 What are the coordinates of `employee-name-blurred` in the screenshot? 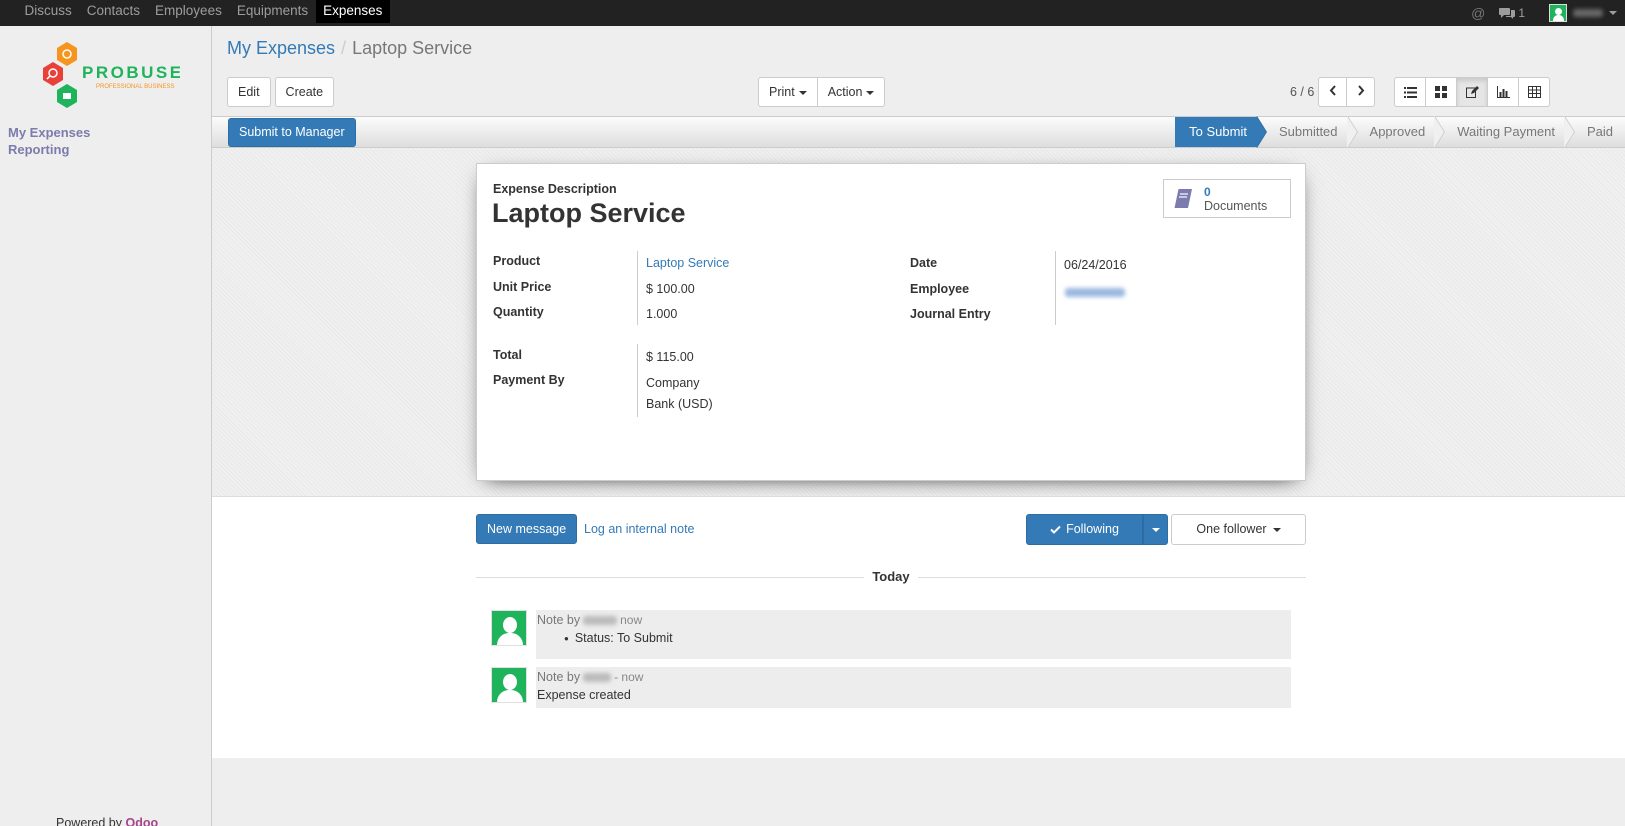 It's located at (1095, 292).